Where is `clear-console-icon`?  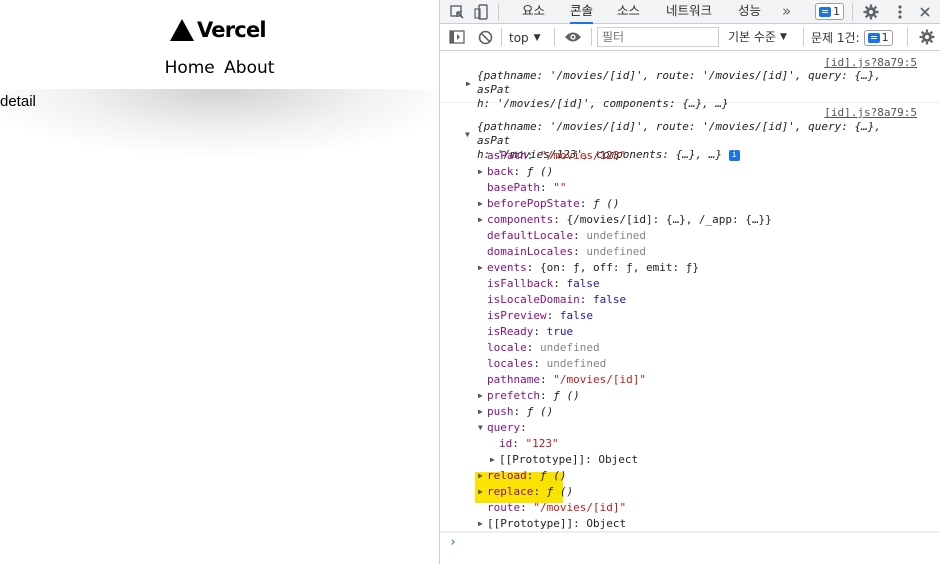
clear-console-icon is located at coordinates (485, 37).